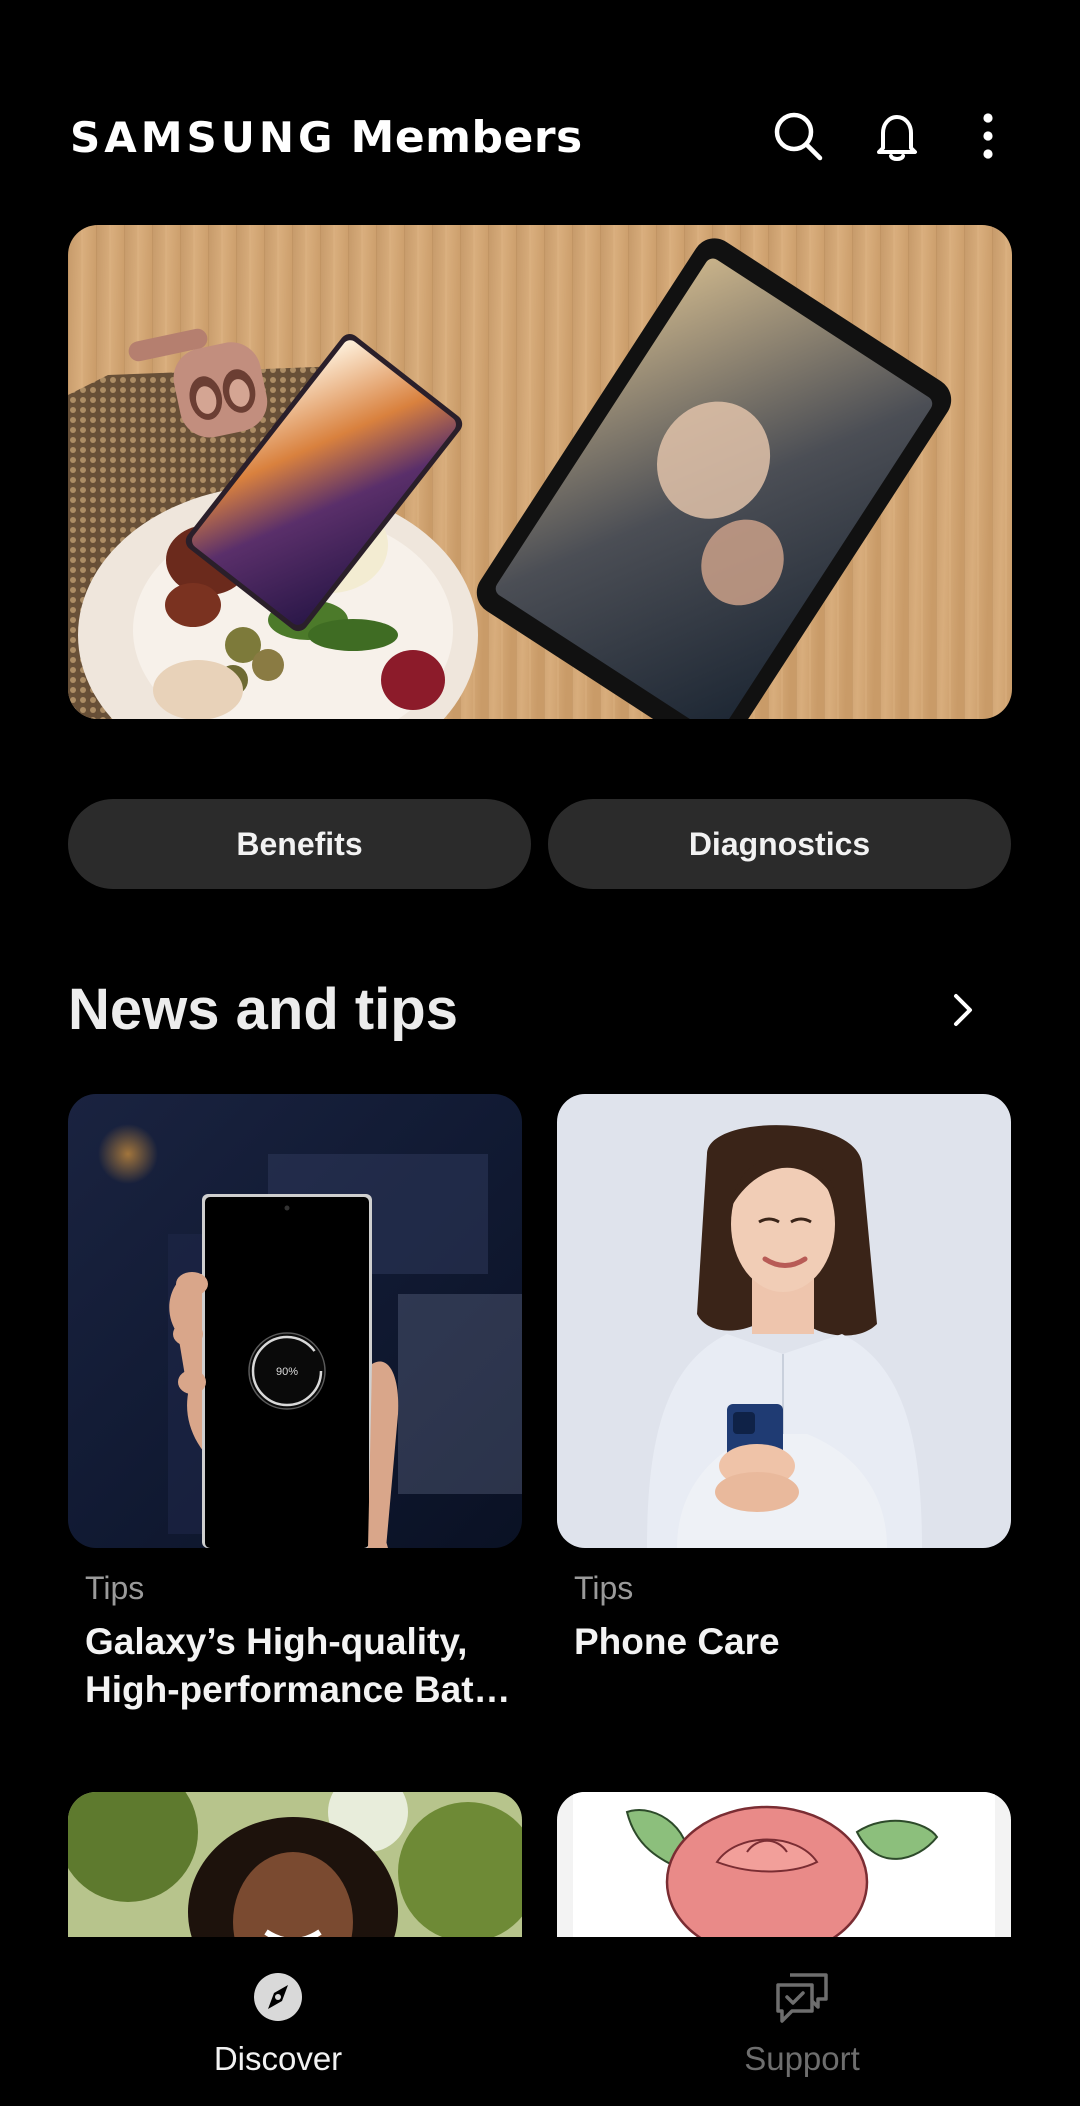 The image size is (1080, 2106). I want to click on notifications-button, so click(897, 136).